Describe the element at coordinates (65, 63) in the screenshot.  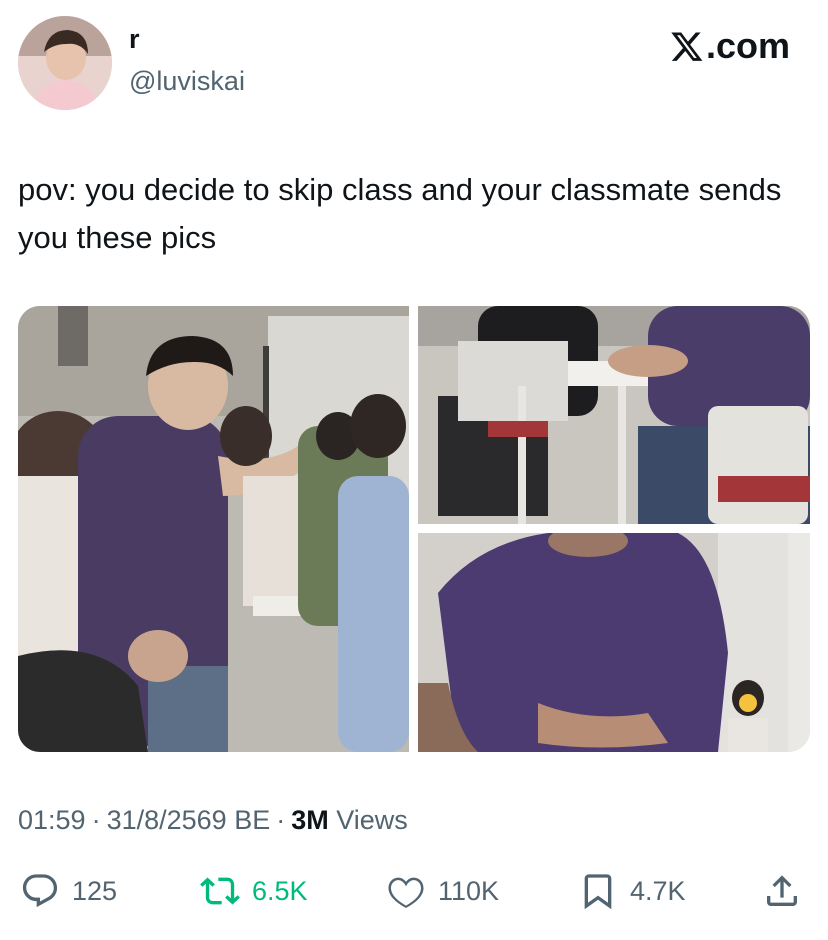
I see `avatar` at that location.